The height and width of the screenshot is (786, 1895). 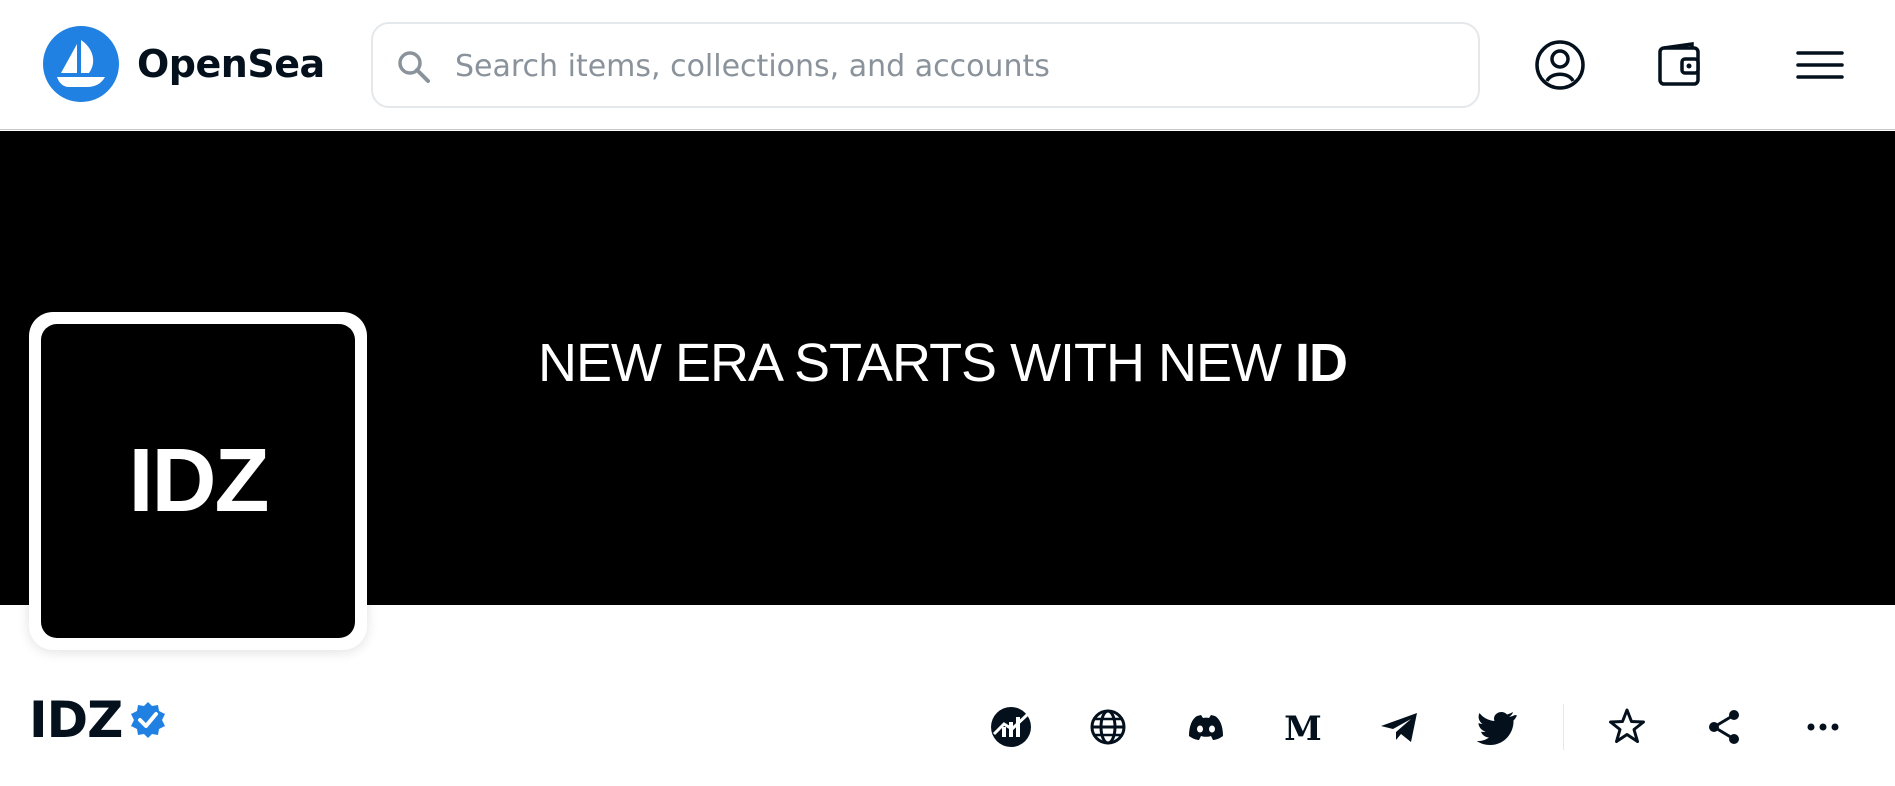 What do you see at coordinates (414, 67) in the screenshot?
I see `search-icon` at bounding box center [414, 67].